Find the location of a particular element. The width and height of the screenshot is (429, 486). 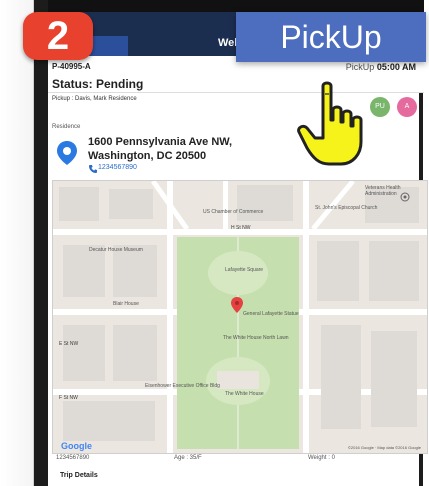

map-label-north-lawn: The White House North Lawn is located at coordinates (256, 338).